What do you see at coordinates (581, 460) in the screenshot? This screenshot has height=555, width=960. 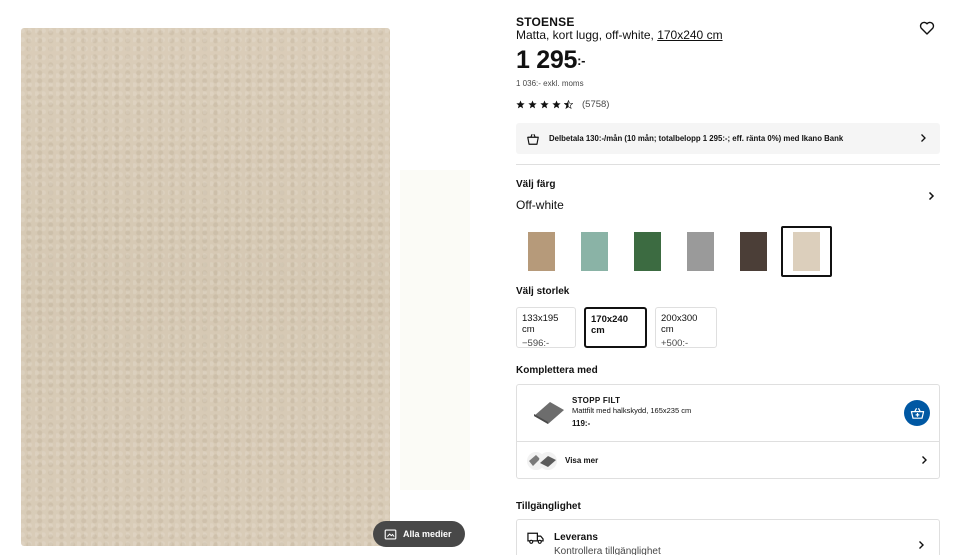 I see `show-more-link: Visa mer` at bounding box center [581, 460].